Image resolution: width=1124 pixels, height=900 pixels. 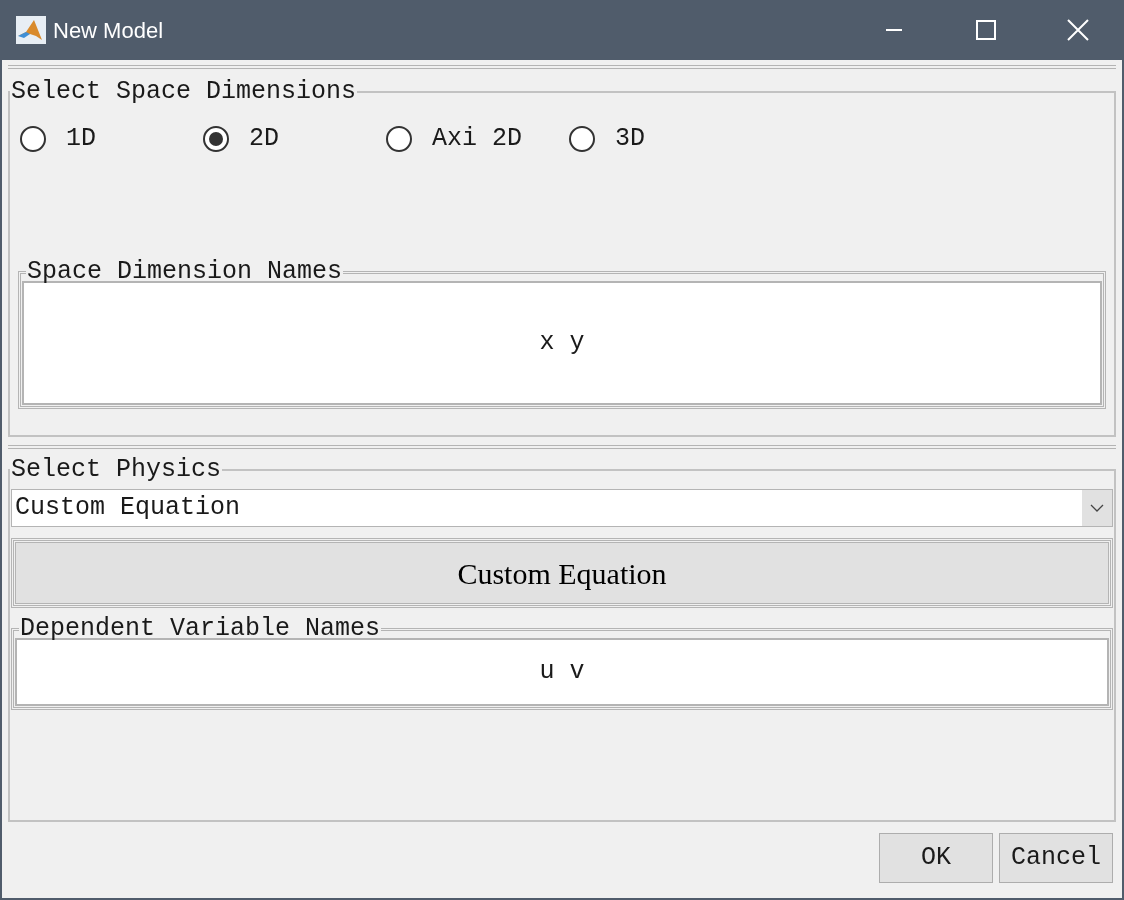 What do you see at coordinates (475, 139) in the screenshot?
I see `dimension-radio: Axi 2D` at bounding box center [475, 139].